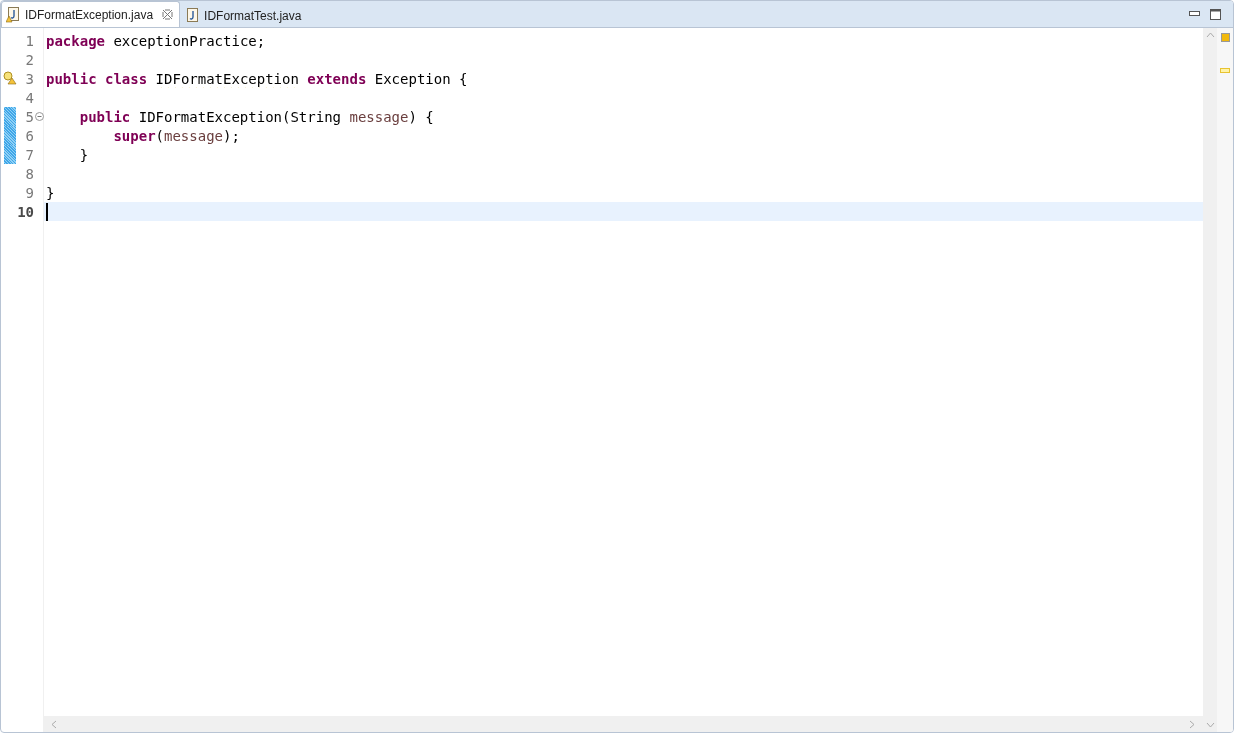  Describe the element at coordinates (47, 211) in the screenshot. I see `text-cursor` at that location.